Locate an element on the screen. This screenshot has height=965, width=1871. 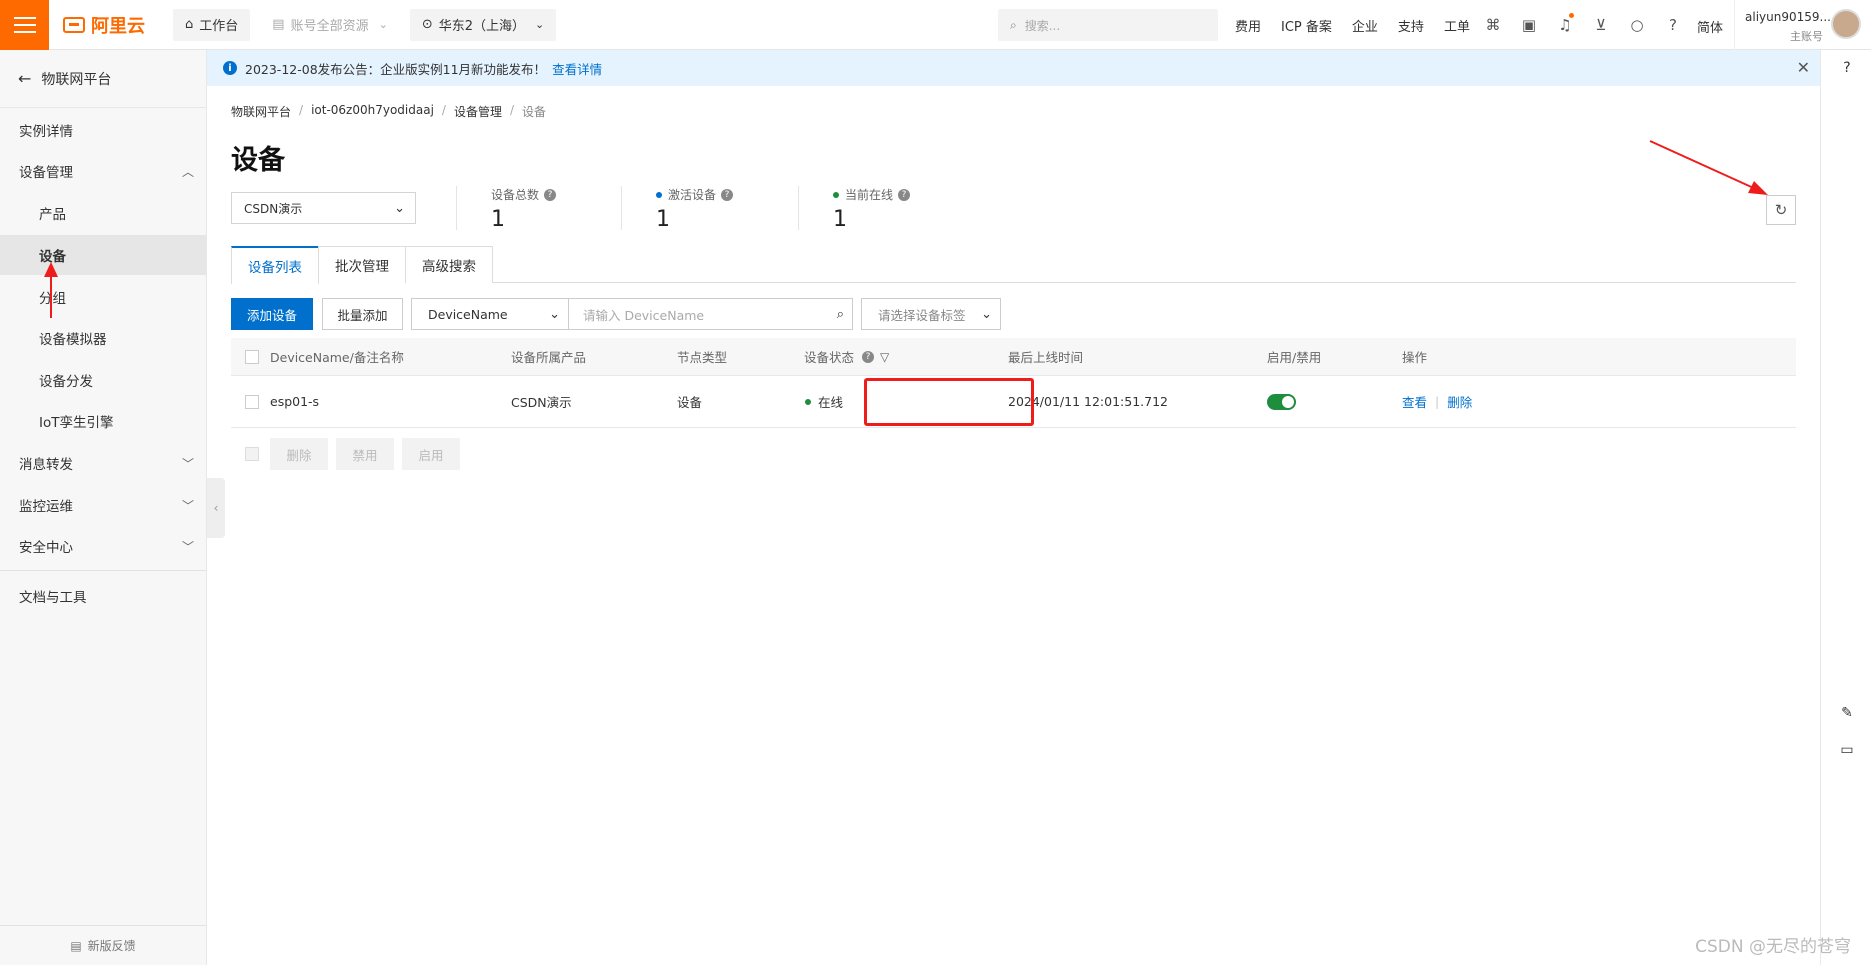
stat-total-devices-value: 1 is located at coordinates (498, 219).